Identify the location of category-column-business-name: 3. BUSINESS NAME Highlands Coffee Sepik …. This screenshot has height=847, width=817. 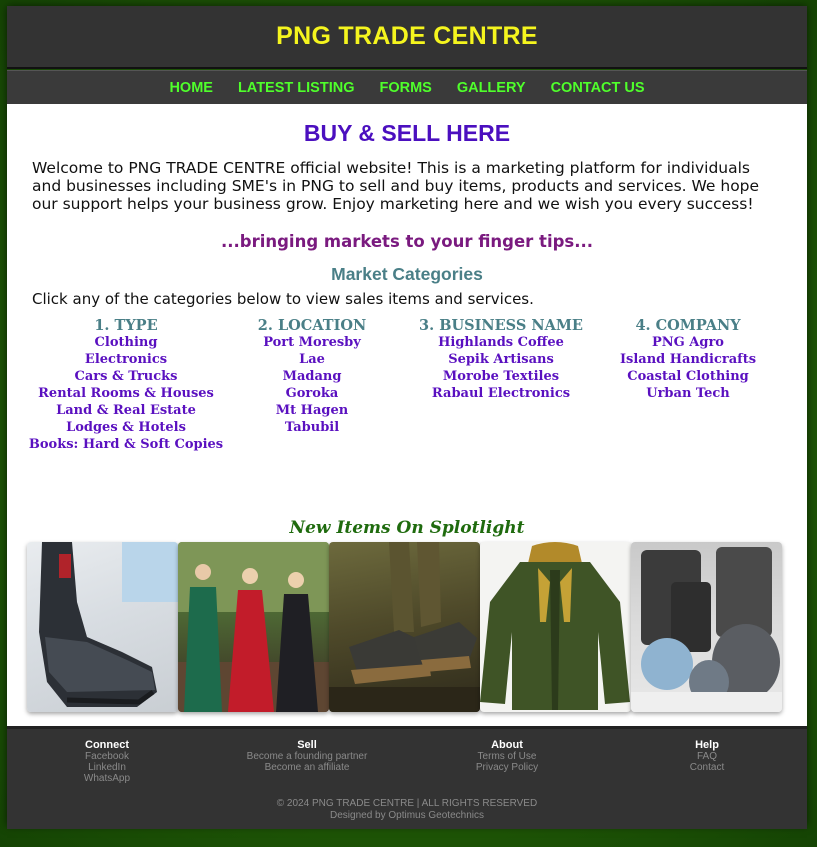
(501, 359).